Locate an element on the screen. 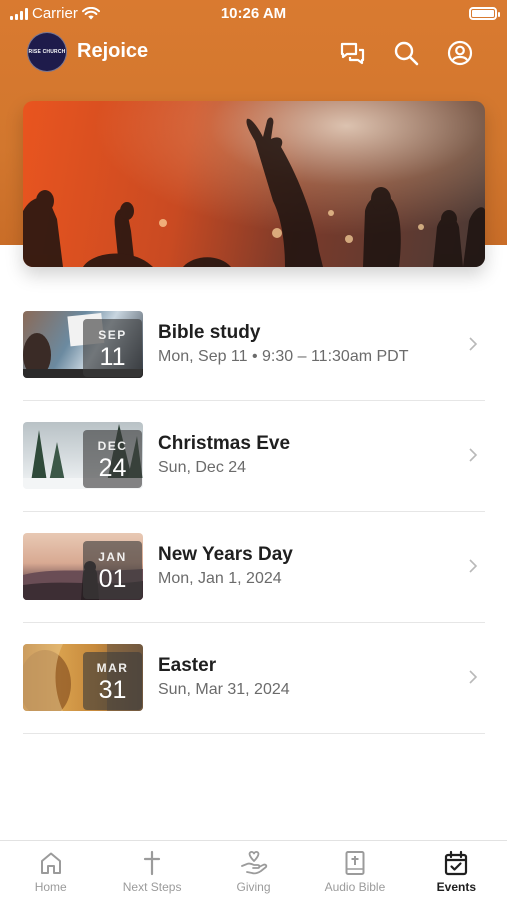 This screenshot has width=507, height=900. event-date: Sun, Mar 31, 2024 is located at coordinates (224, 689).